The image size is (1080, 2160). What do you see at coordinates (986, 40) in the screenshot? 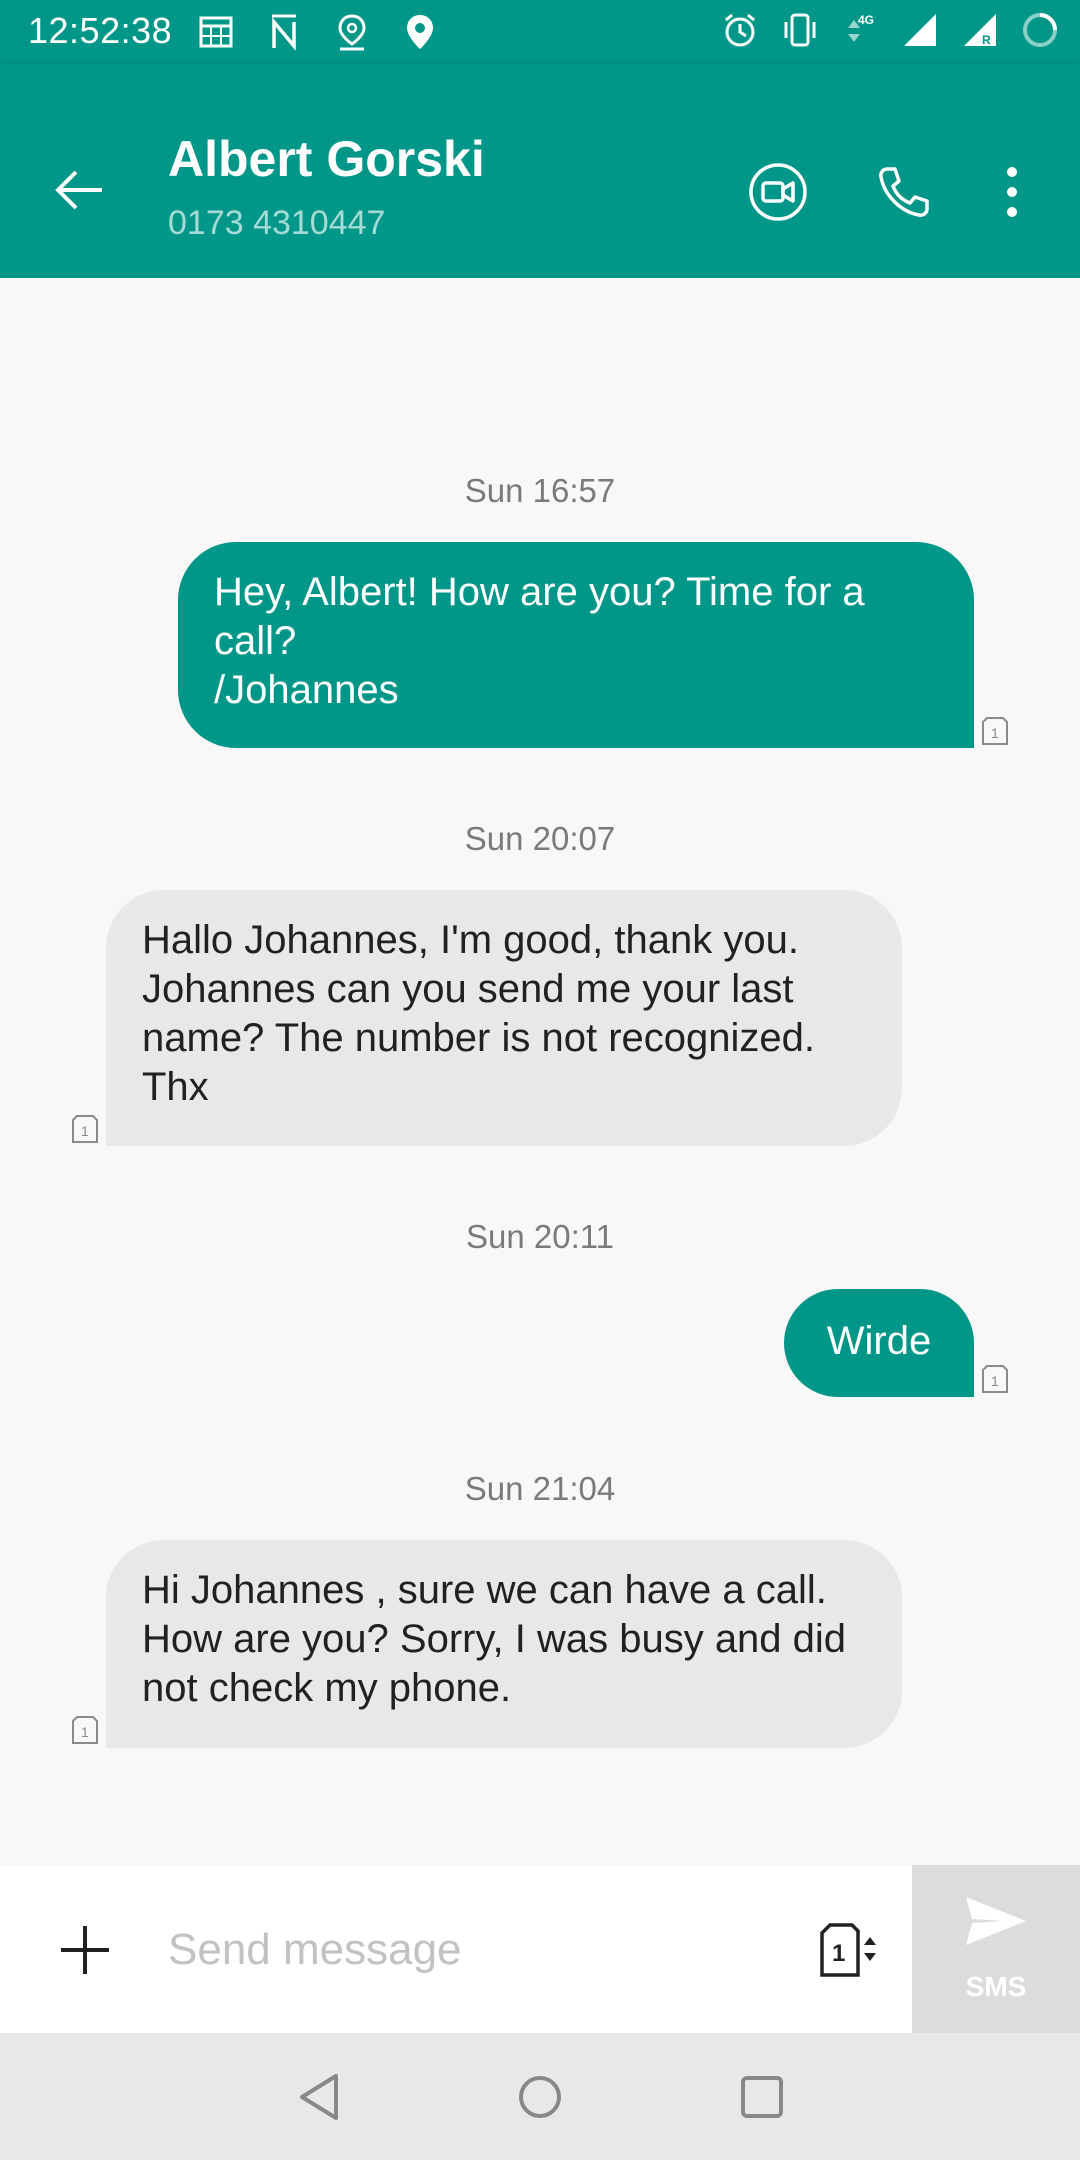
I see `roaming-label: R` at bounding box center [986, 40].